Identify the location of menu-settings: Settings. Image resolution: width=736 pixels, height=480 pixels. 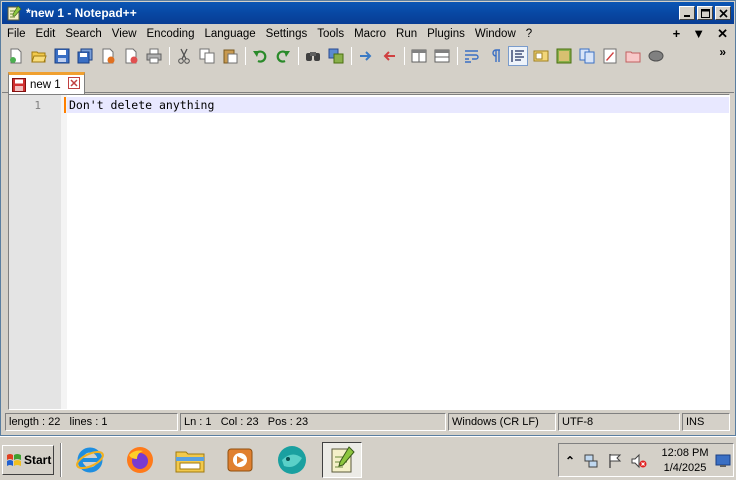
(287, 34).